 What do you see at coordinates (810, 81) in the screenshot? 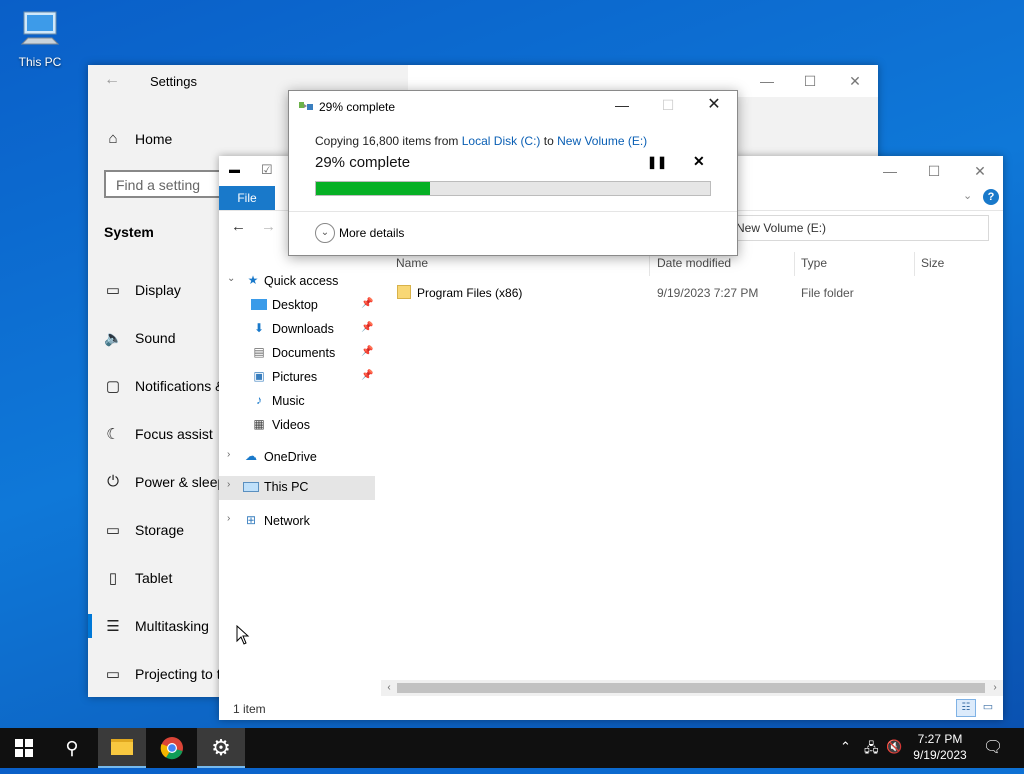
I see `maximize-button: ☐` at bounding box center [810, 81].